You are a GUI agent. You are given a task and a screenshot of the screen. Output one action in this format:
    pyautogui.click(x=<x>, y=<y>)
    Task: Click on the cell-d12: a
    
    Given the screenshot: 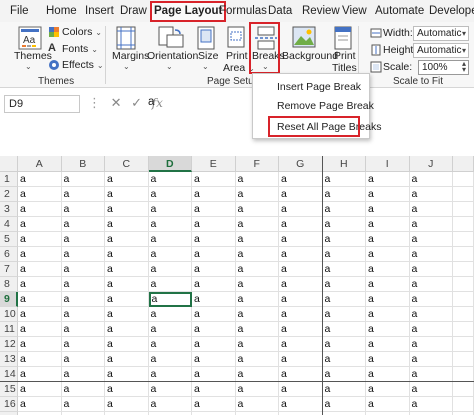 What is the action you would take?
    pyautogui.click(x=170, y=344)
    